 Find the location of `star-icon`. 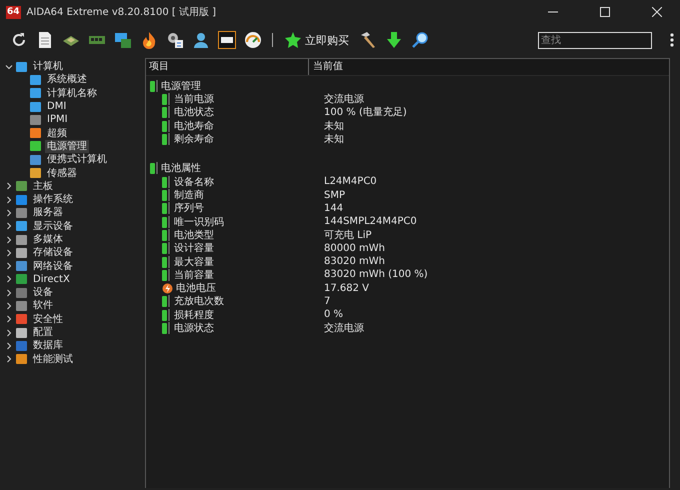

star-icon is located at coordinates (293, 40).